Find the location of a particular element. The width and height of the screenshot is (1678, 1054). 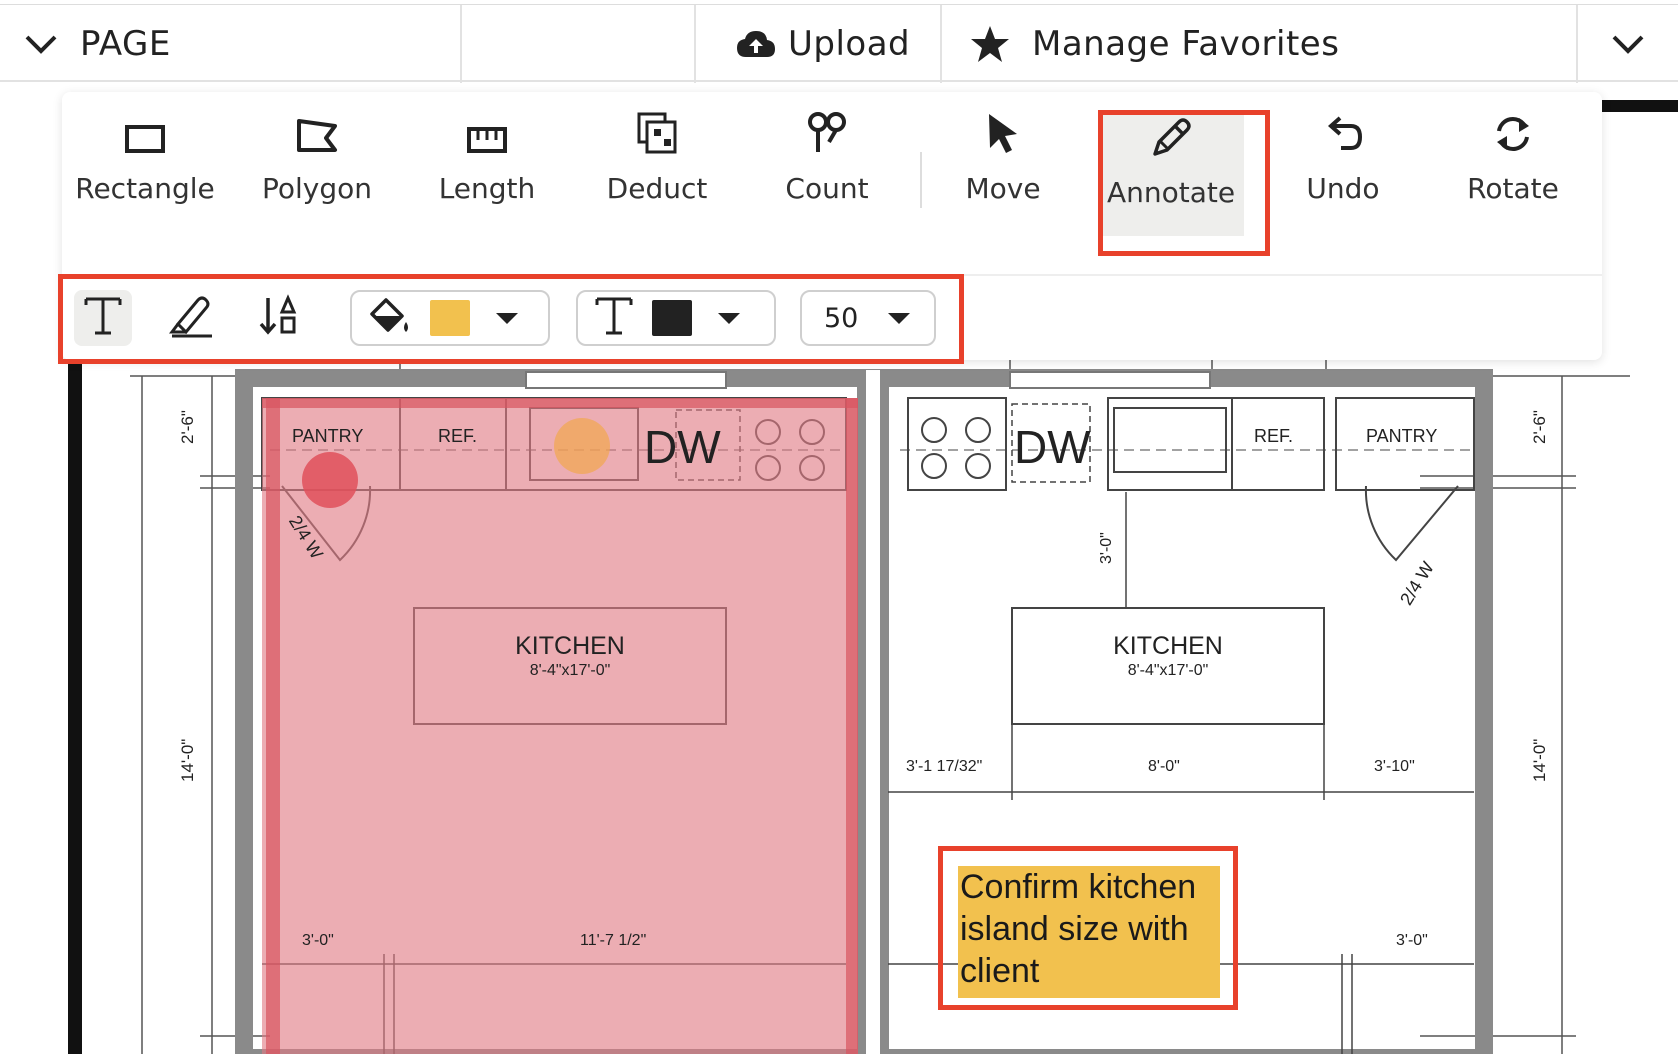

pantry-label-right: PANTRY is located at coordinates (1402, 436).